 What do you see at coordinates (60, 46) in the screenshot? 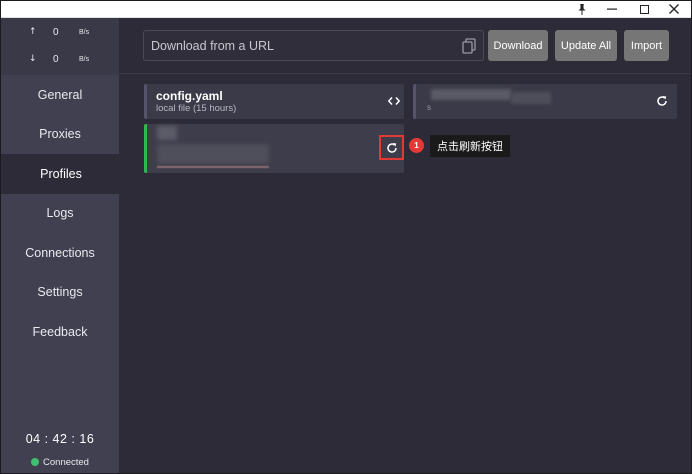
I see `traffic-panel: ↑ 0 B/s ↓ 0 B/s` at bounding box center [60, 46].